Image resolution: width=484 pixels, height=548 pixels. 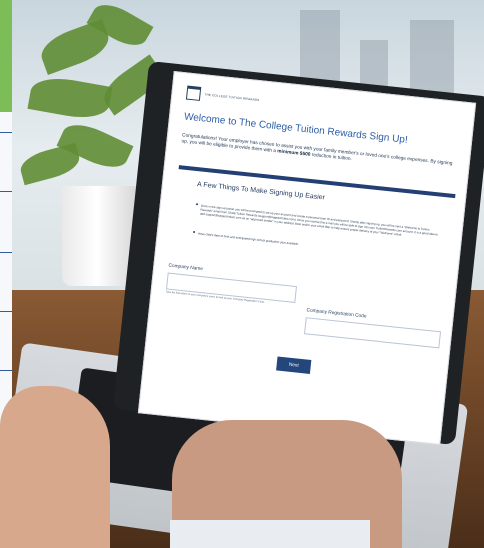 I want to click on logo-text: THE COLLEGE TUITION REWARDS, so click(x=232, y=97).